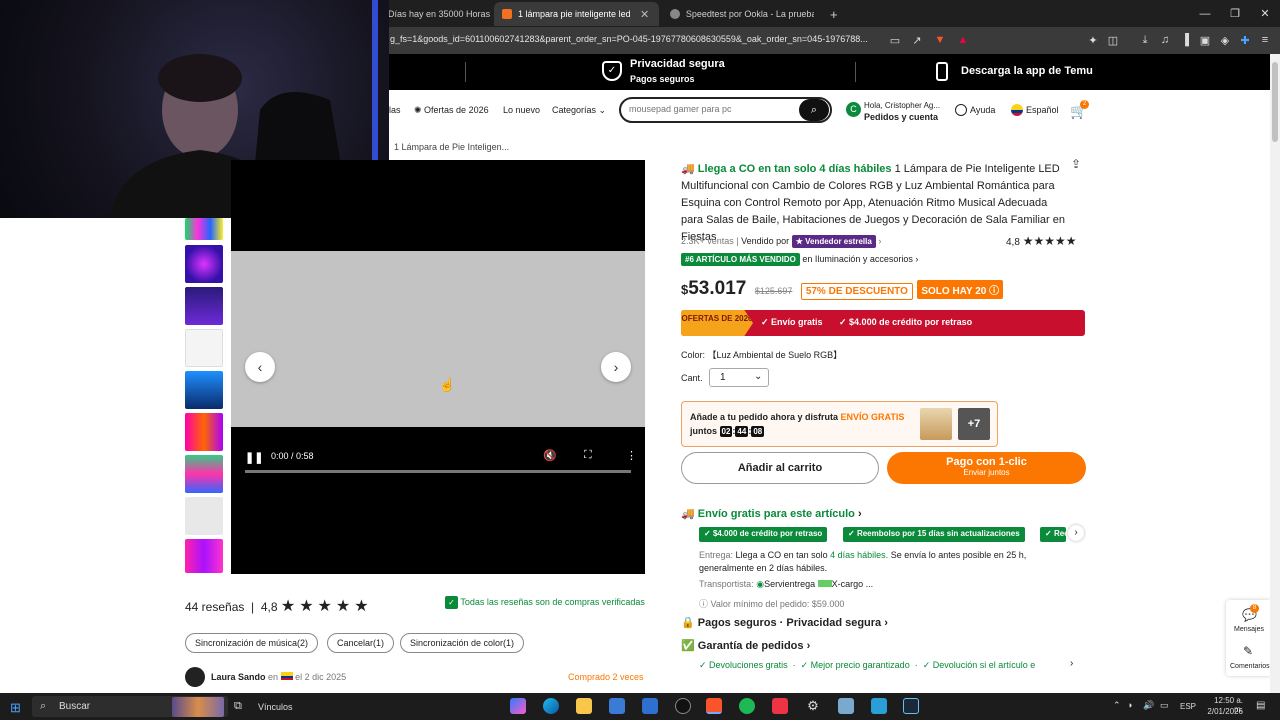 The height and width of the screenshot is (720, 1280). Describe the element at coordinates (1071, 663) in the screenshot. I see `guarantee-next-icon: ›` at that location.